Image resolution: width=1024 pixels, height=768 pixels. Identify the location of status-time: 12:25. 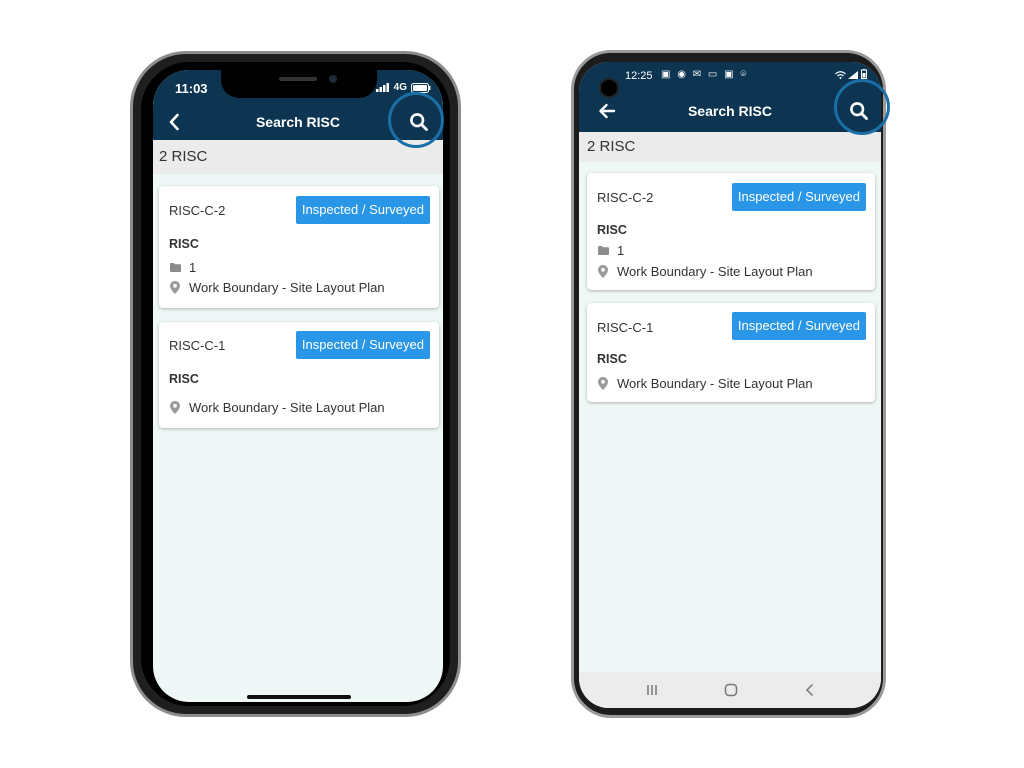
(639, 76).